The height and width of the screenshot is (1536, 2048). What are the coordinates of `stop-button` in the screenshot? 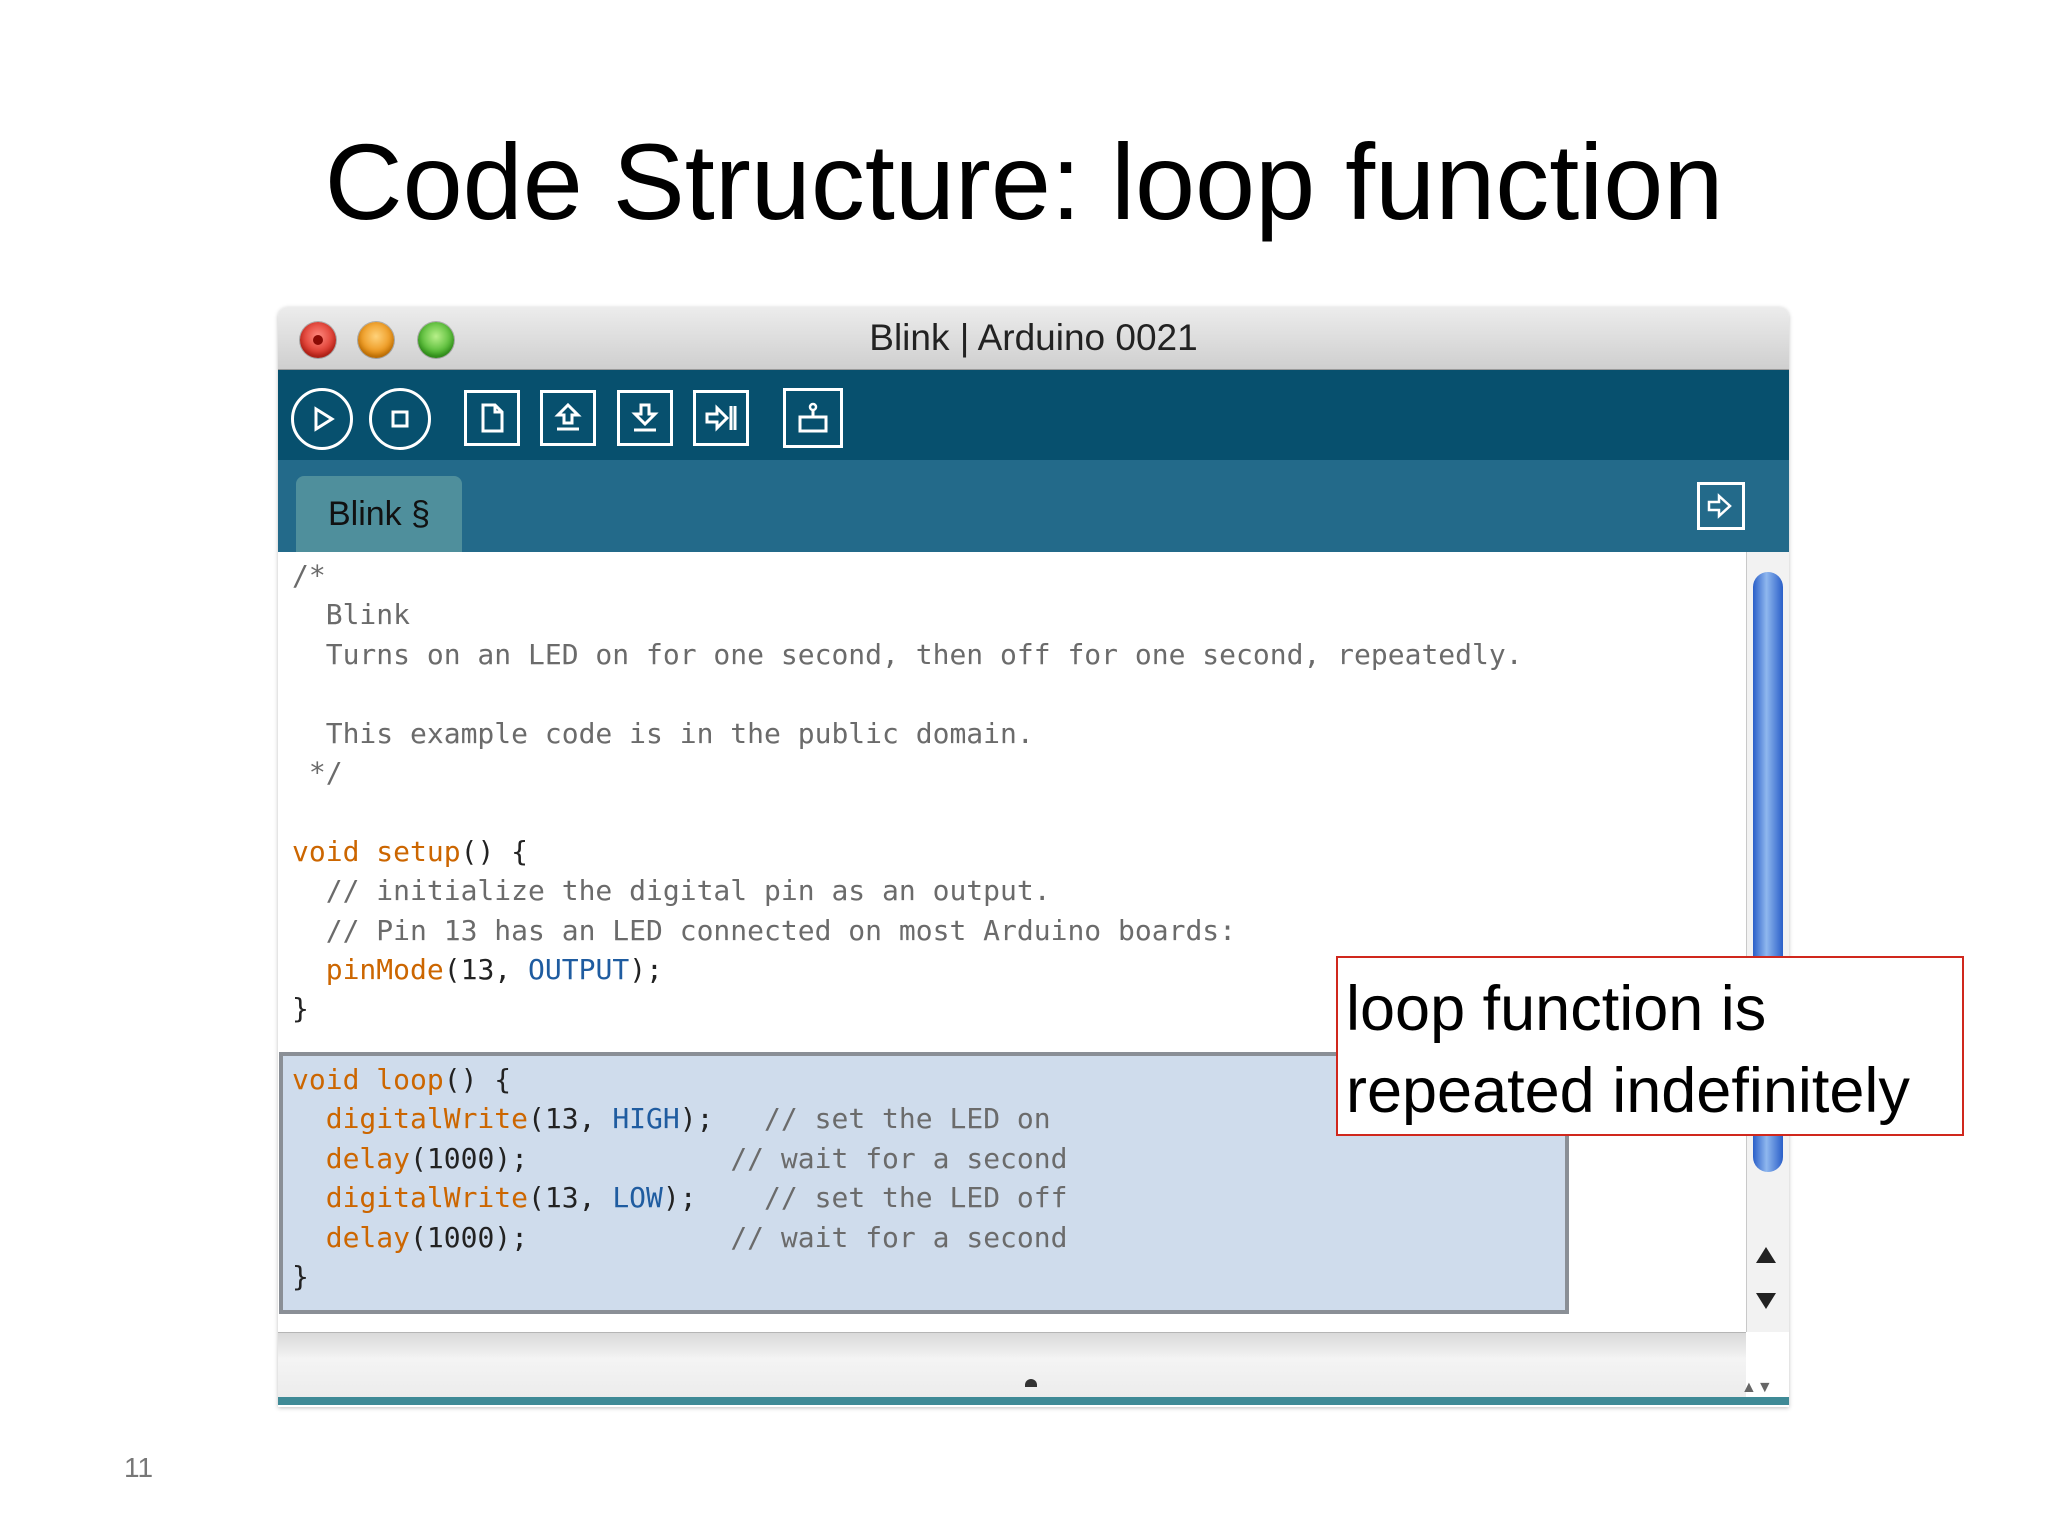 It's located at (400, 419).